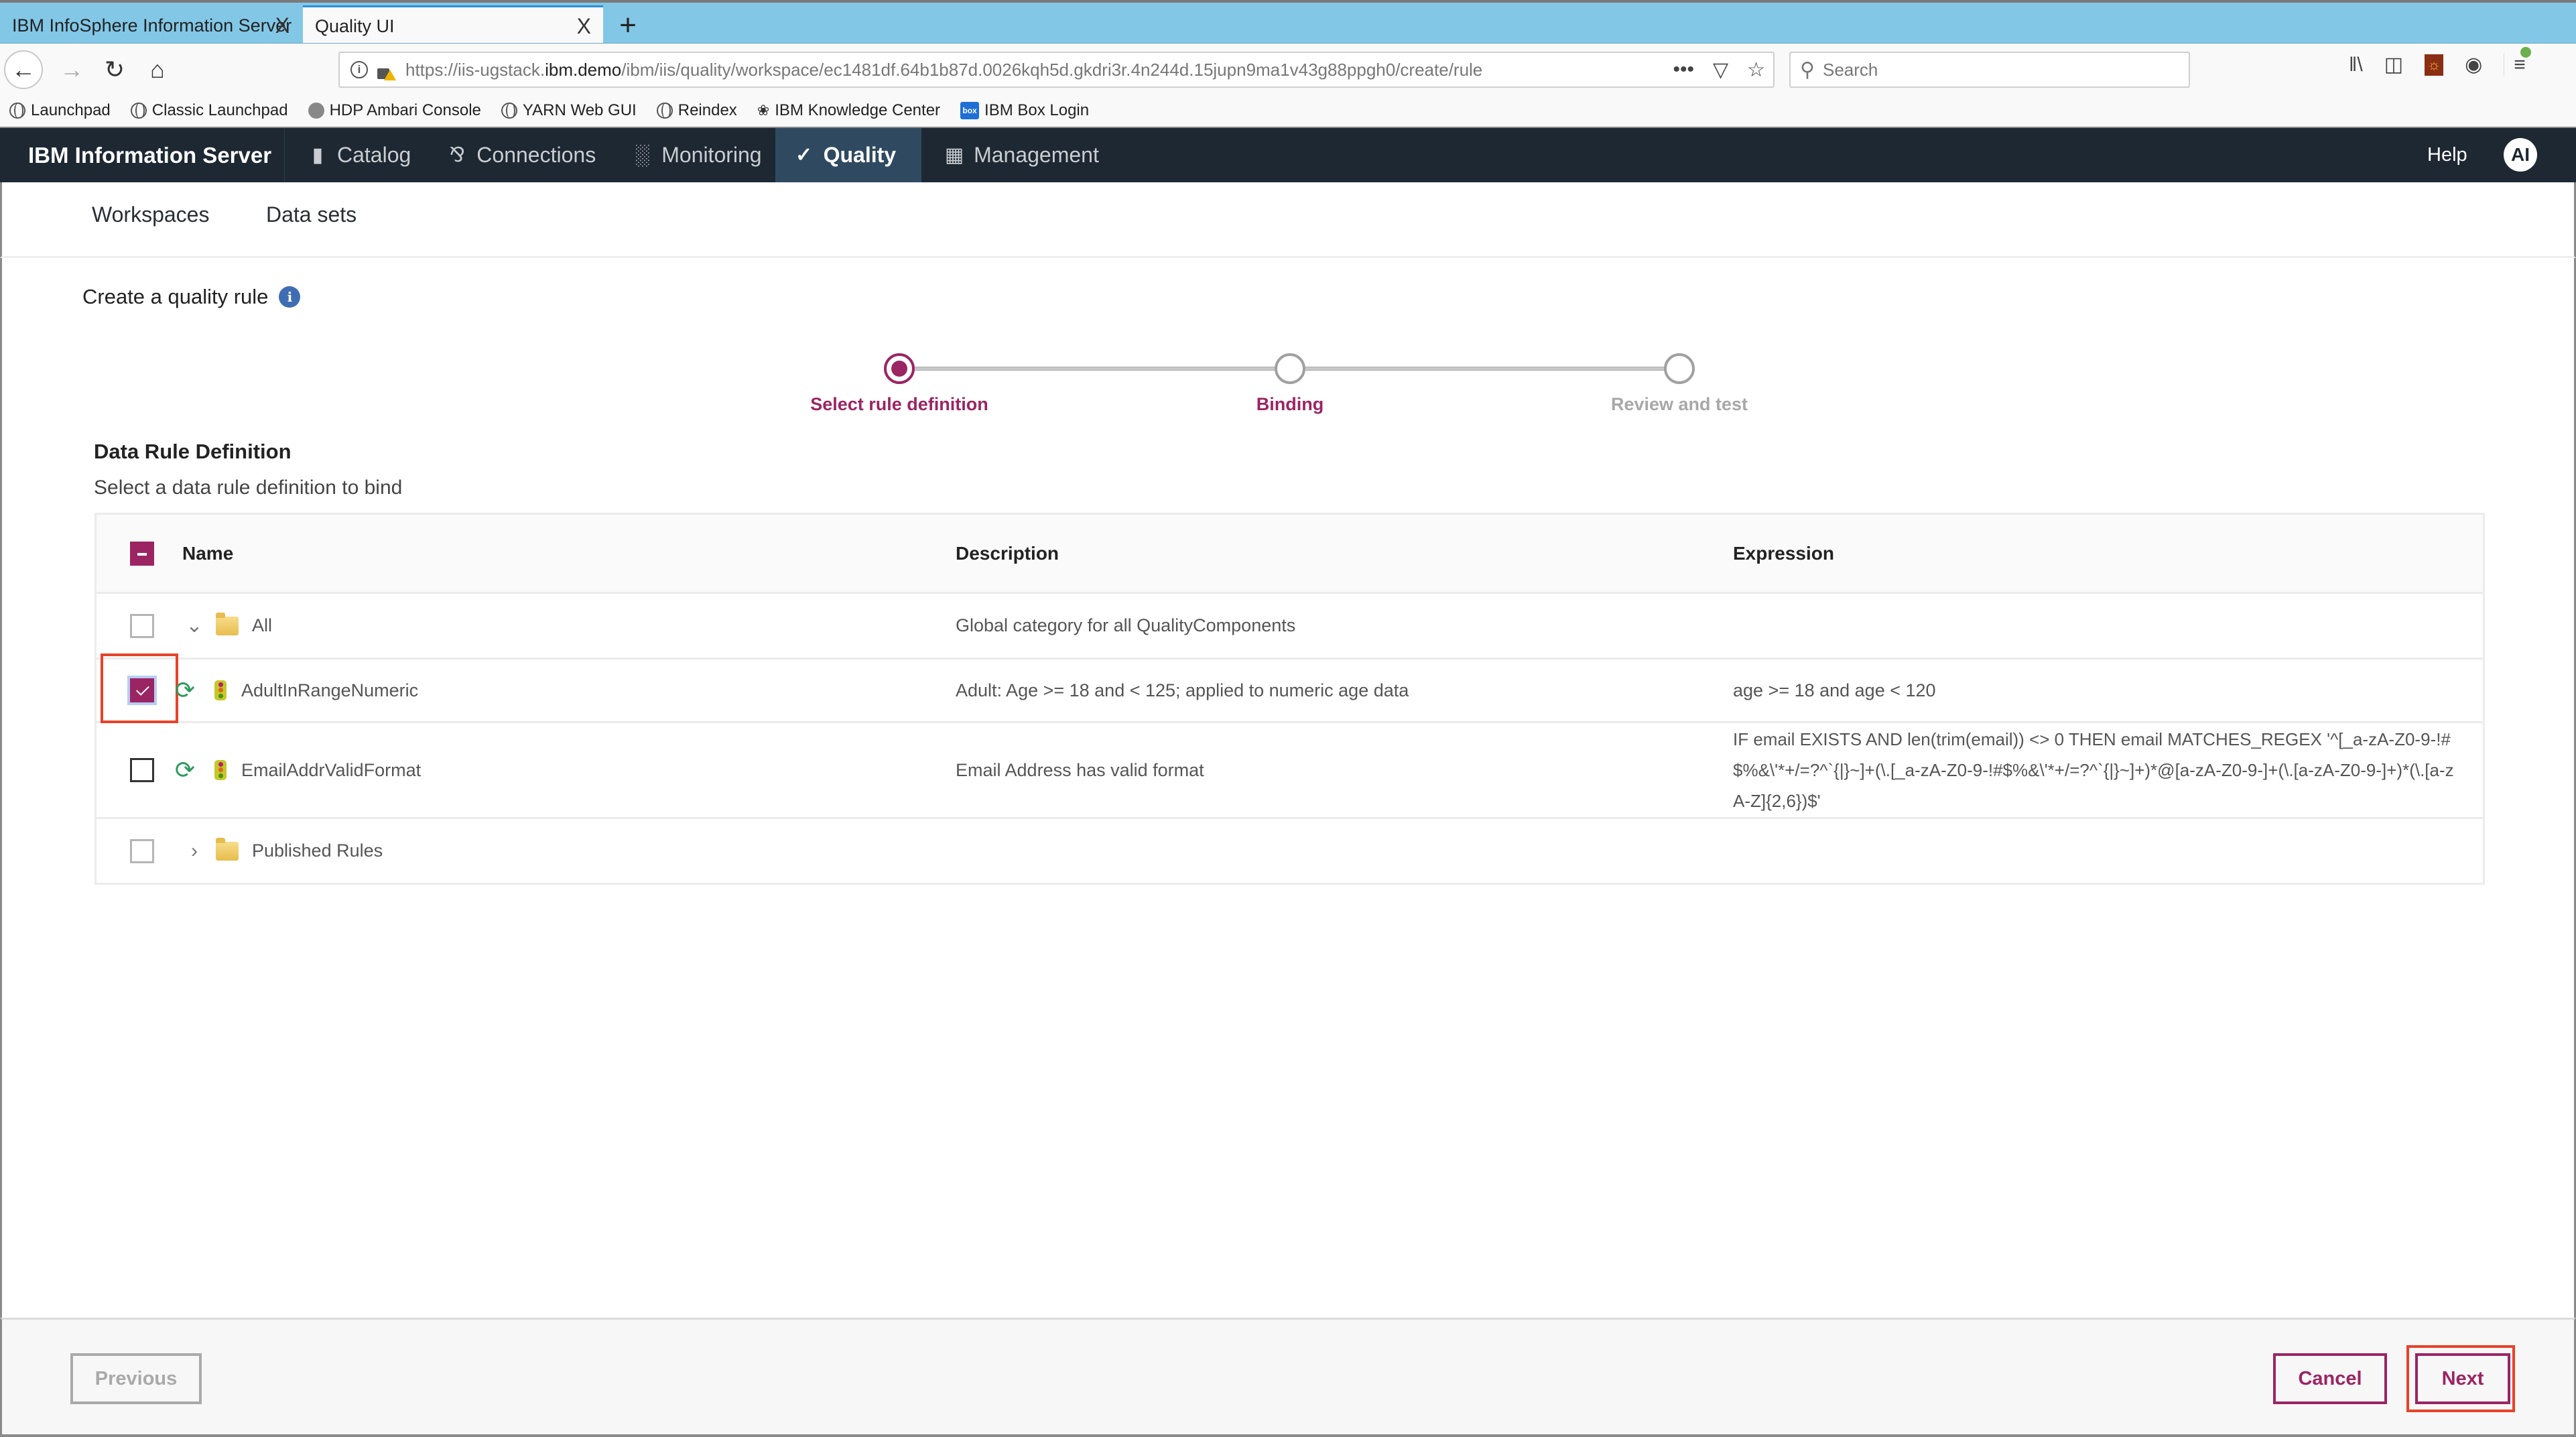 The height and width of the screenshot is (1437, 2576). Describe the element at coordinates (354, 155) in the screenshot. I see `nav-catalog: ▮ Catalog` at that location.